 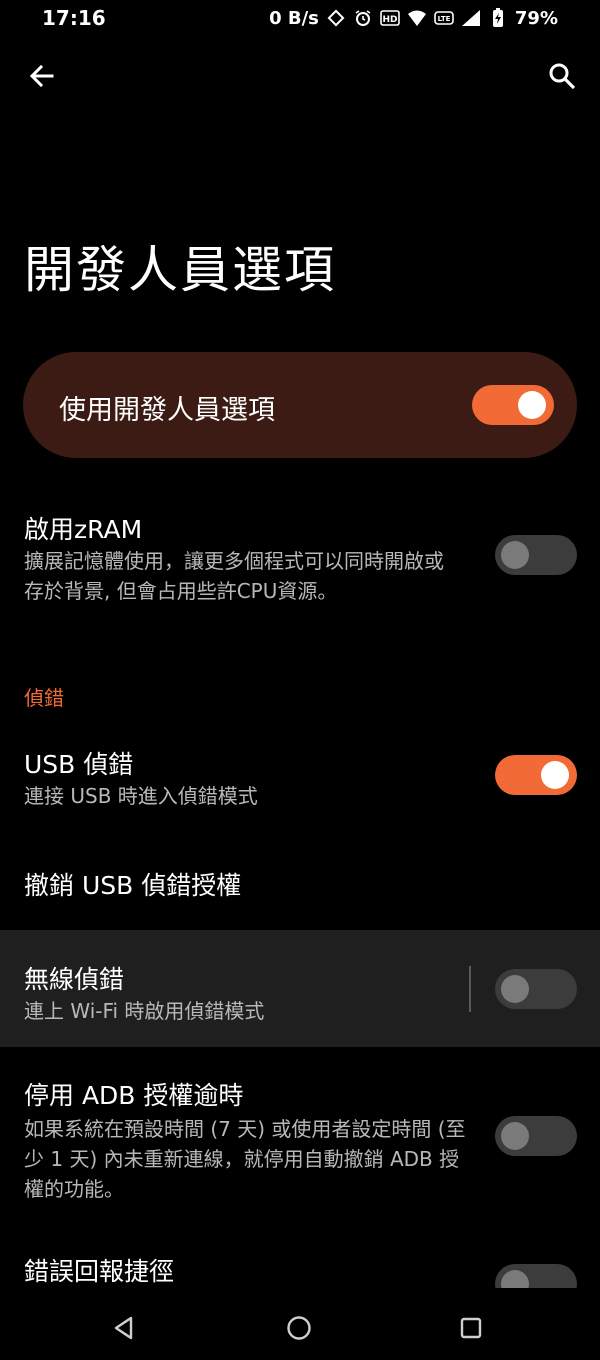 I want to click on svg-text: LTE, so click(x=443, y=19).